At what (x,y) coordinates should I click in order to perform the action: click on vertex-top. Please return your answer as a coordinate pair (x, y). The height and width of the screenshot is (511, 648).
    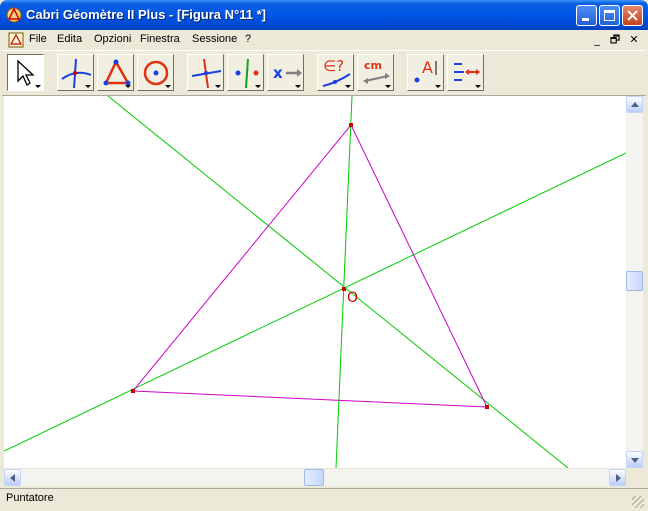
    Looking at the image, I should click on (351, 125).